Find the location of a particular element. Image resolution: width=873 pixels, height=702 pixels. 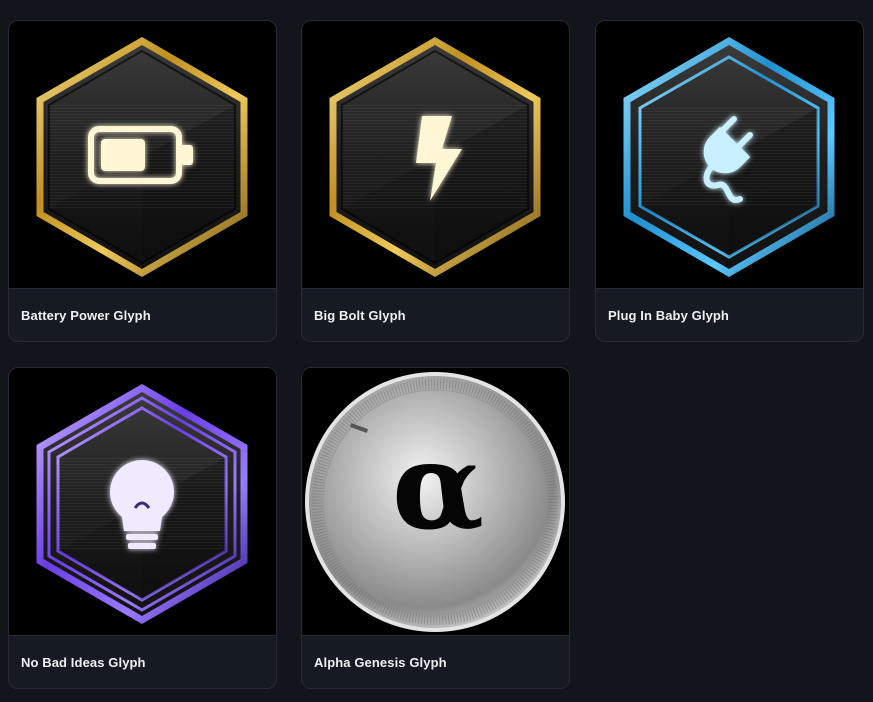

glyph-card-plug-in-baby: Plug In Baby Glyph is located at coordinates (729, 181).